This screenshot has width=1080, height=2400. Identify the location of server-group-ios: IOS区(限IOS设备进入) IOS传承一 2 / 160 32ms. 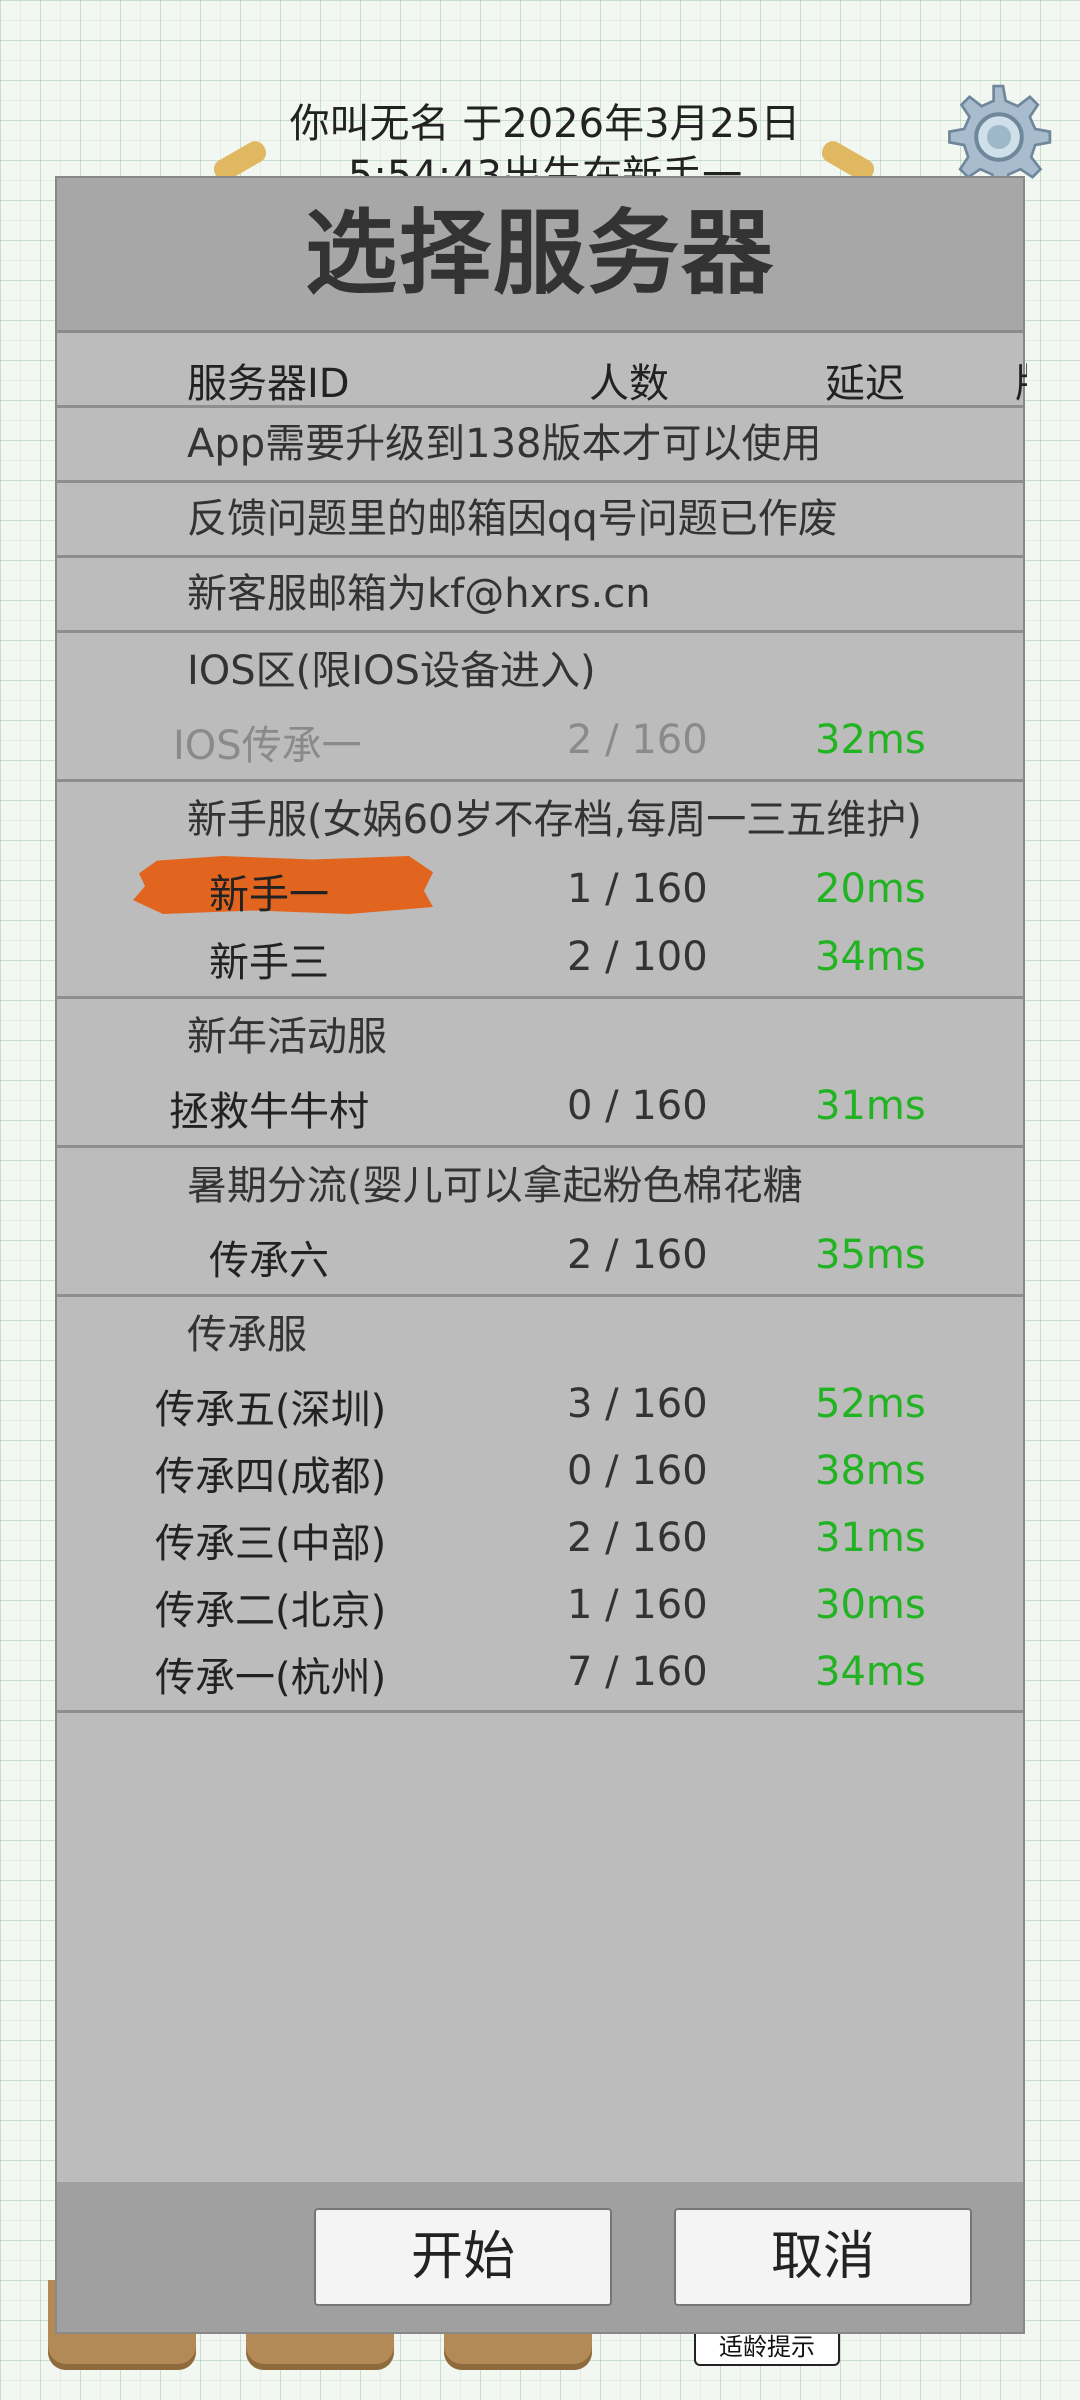
(540, 707).